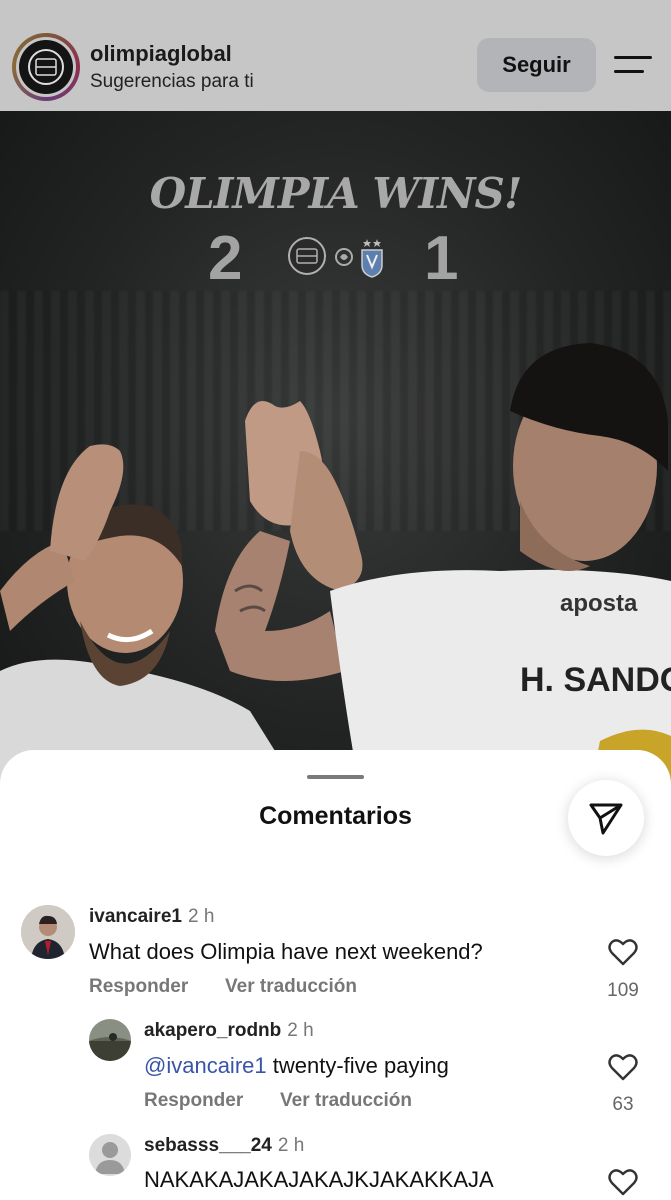  I want to click on like-count: 109, so click(623, 990).